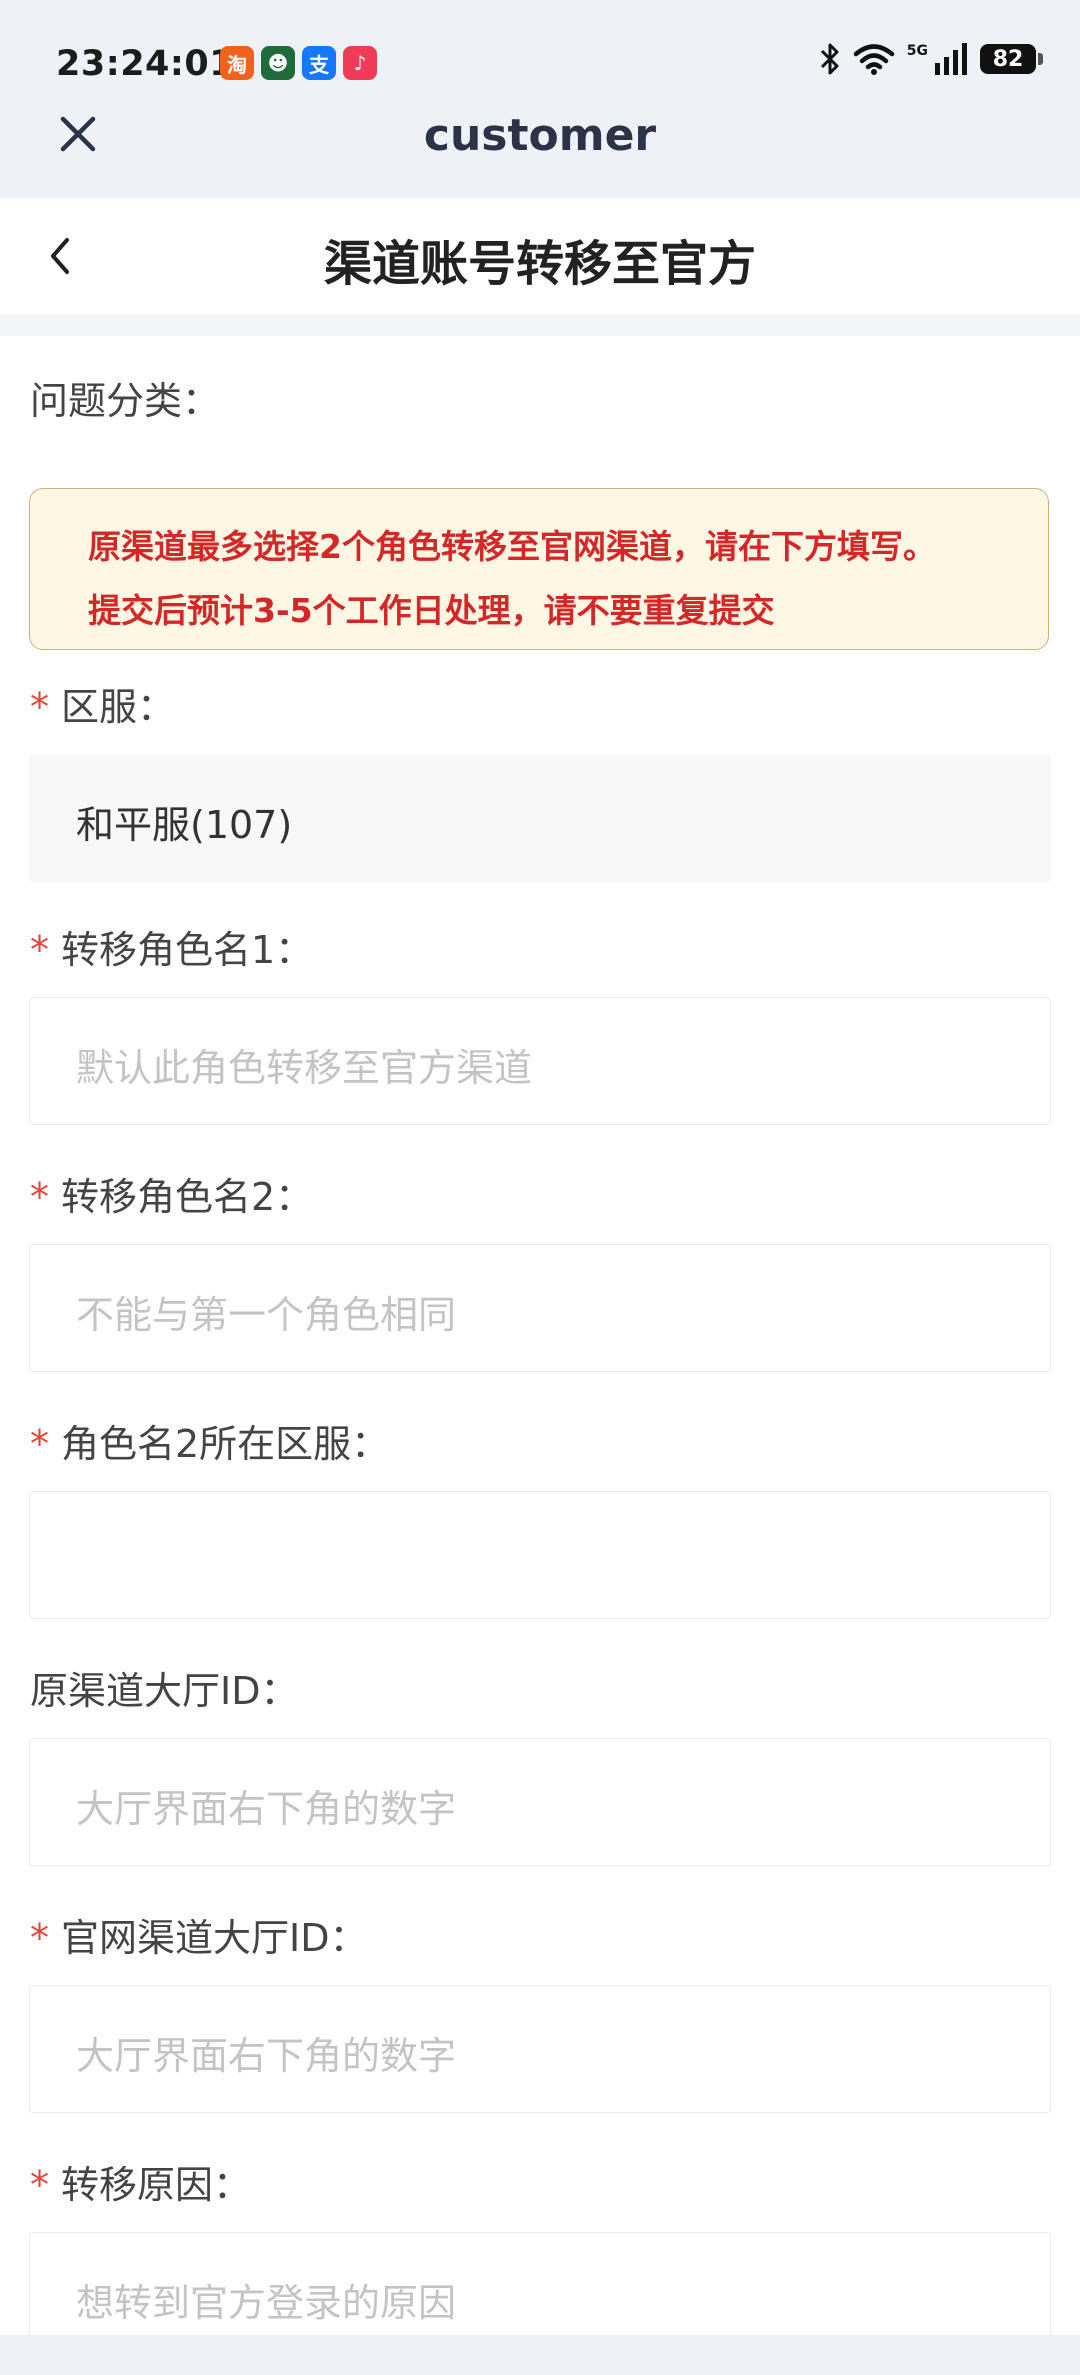 Image resolution: width=1080 pixels, height=2375 pixels. What do you see at coordinates (540, 2049) in the screenshot?
I see `official-lobby-id-input: 大厅界面右下角的数字` at bounding box center [540, 2049].